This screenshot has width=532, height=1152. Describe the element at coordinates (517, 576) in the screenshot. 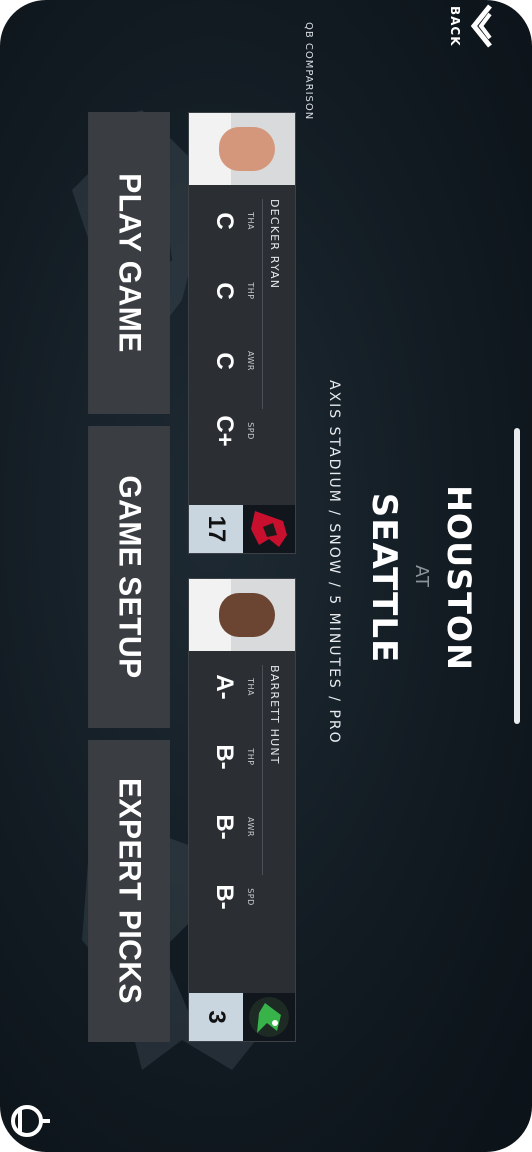

I see `scroll-indicator` at that location.